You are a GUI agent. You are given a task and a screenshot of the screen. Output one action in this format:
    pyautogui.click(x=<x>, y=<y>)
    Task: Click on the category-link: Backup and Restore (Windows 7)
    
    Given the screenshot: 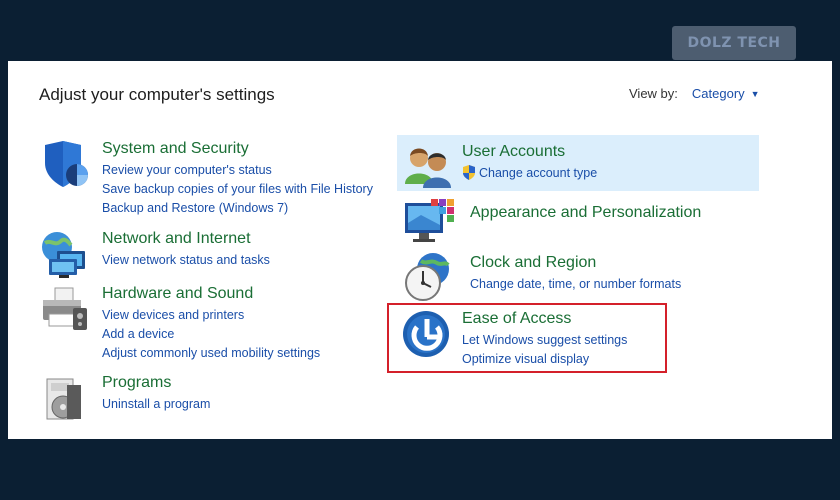 What is the action you would take?
    pyautogui.click(x=237, y=208)
    